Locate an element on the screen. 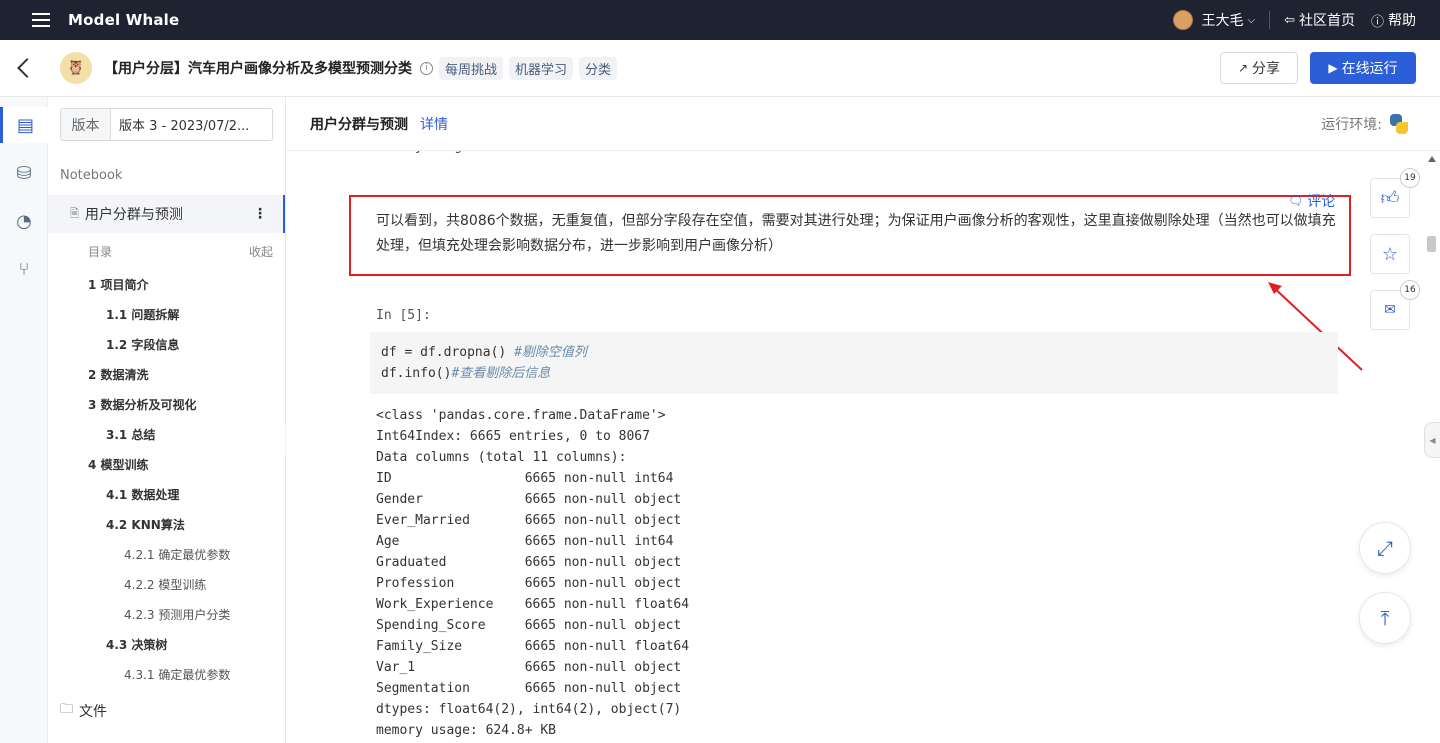 The image size is (1440, 743). back-to-top-button: ⤒ is located at coordinates (1385, 618).